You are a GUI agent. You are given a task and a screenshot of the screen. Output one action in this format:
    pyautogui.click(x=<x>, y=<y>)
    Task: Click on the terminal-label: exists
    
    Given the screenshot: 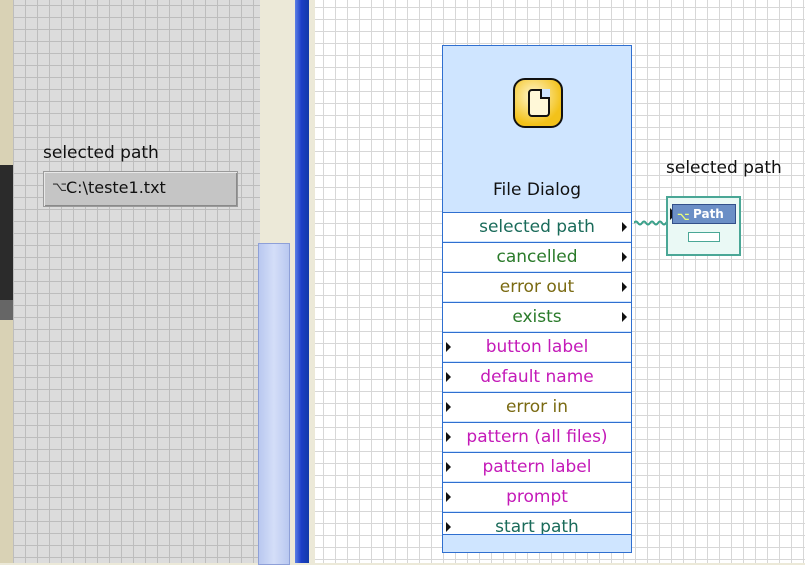 What is the action you would take?
    pyautogui.click(x=537, y=317)
    